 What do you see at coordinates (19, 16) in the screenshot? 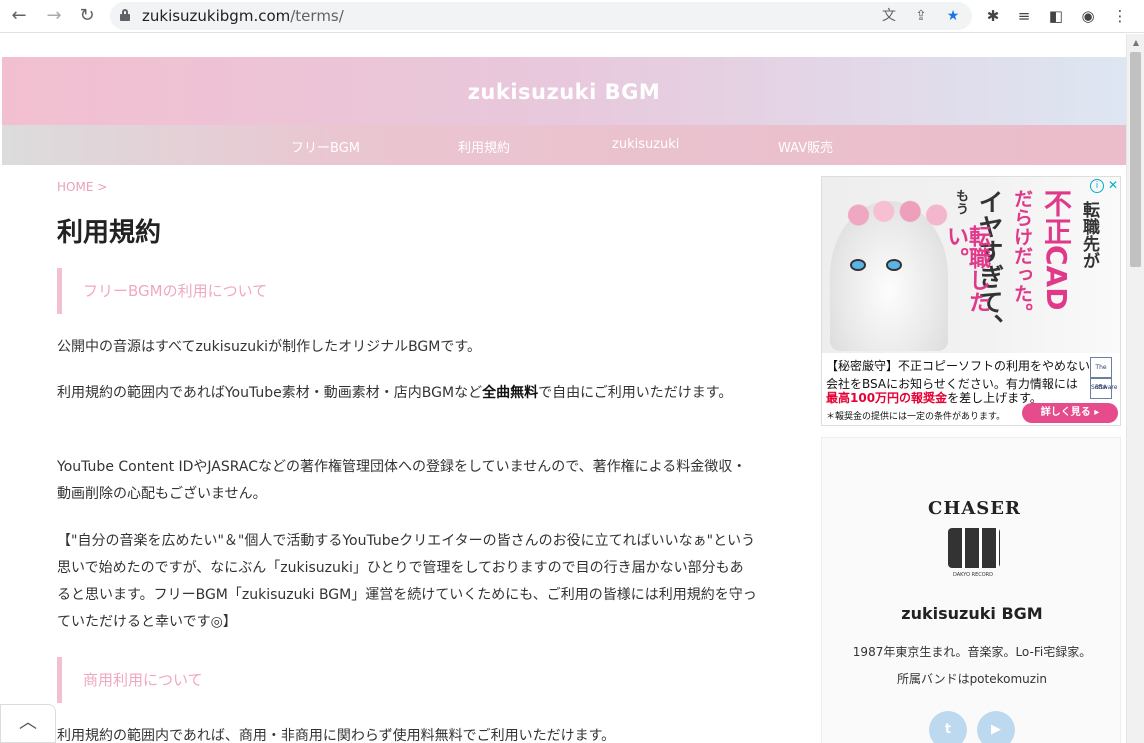
I see `back-arrow-icon: ←` at bounding box center [19, 16].